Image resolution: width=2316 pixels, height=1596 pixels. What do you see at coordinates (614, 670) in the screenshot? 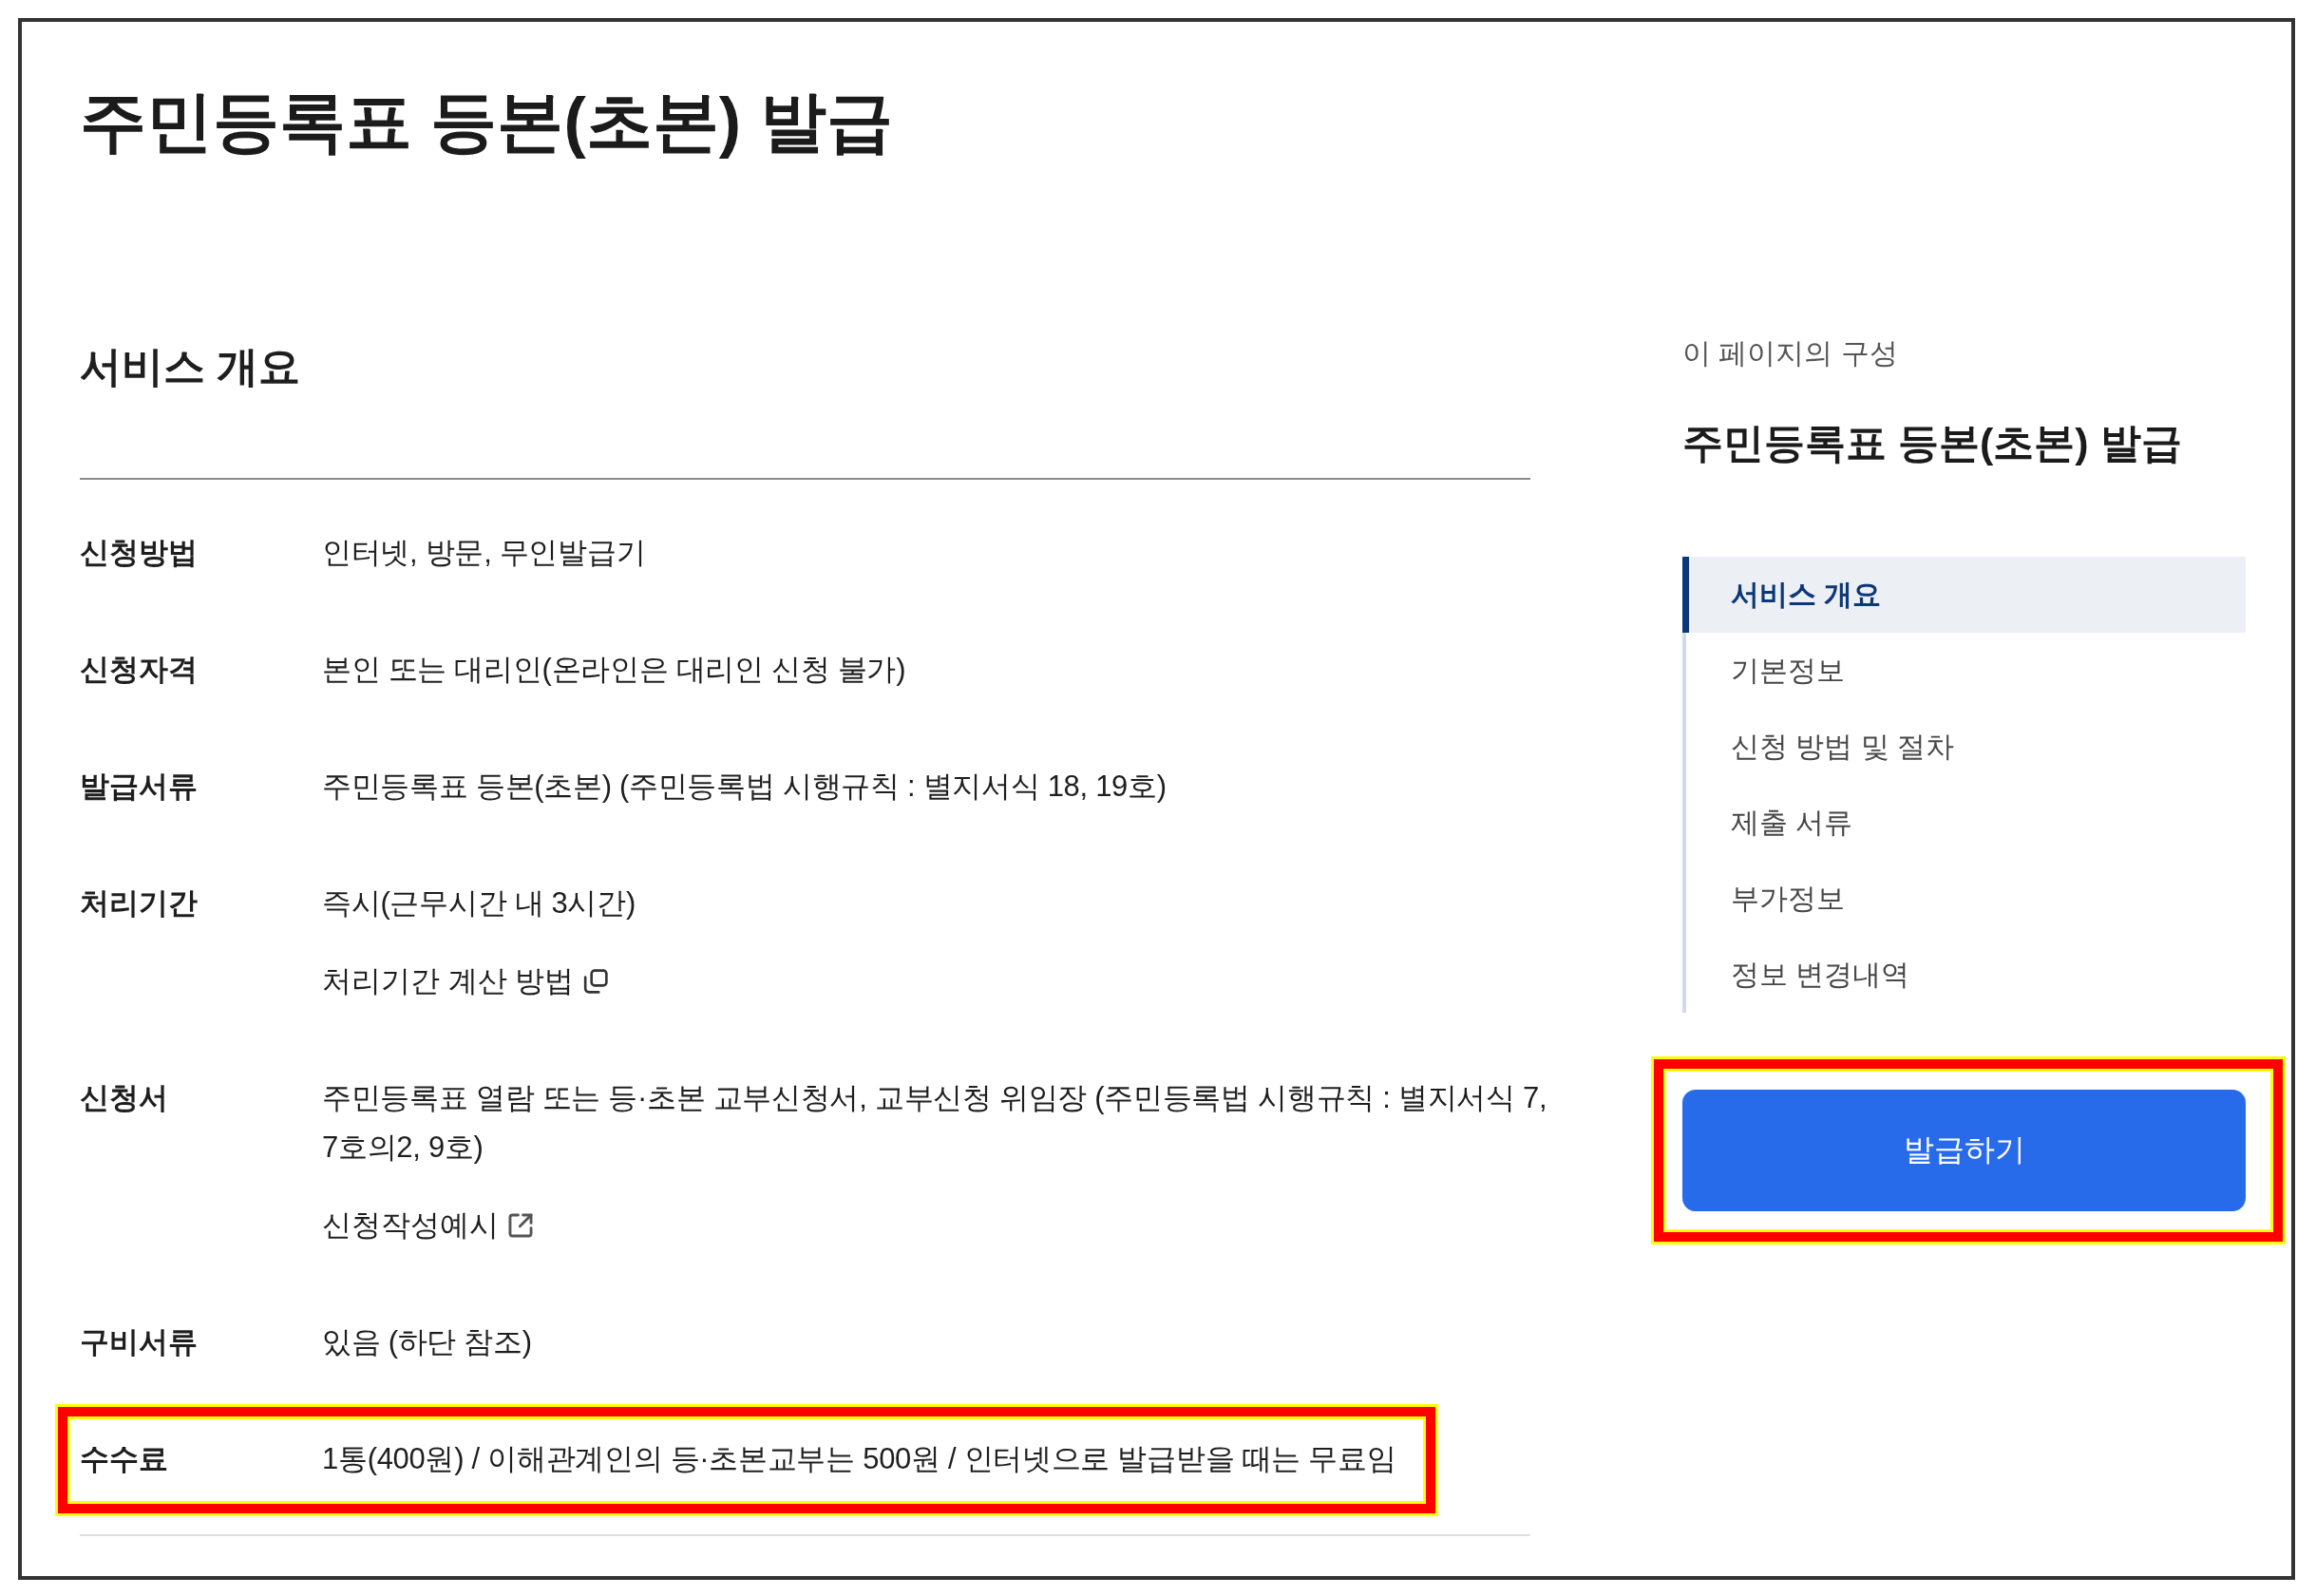
I see `info-value: 본인 또는 대리인(온라인은 대리인 신청 불가)` at bounding box center [614, 670].